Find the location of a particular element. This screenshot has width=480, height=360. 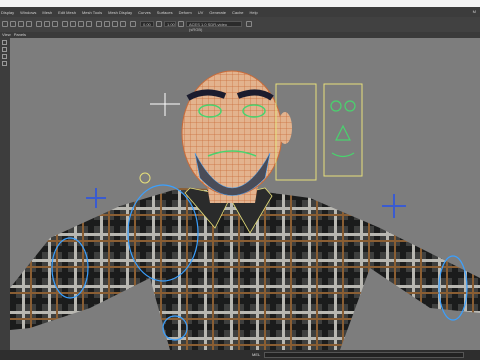

tool-strip is located at coordinates (5, 194).